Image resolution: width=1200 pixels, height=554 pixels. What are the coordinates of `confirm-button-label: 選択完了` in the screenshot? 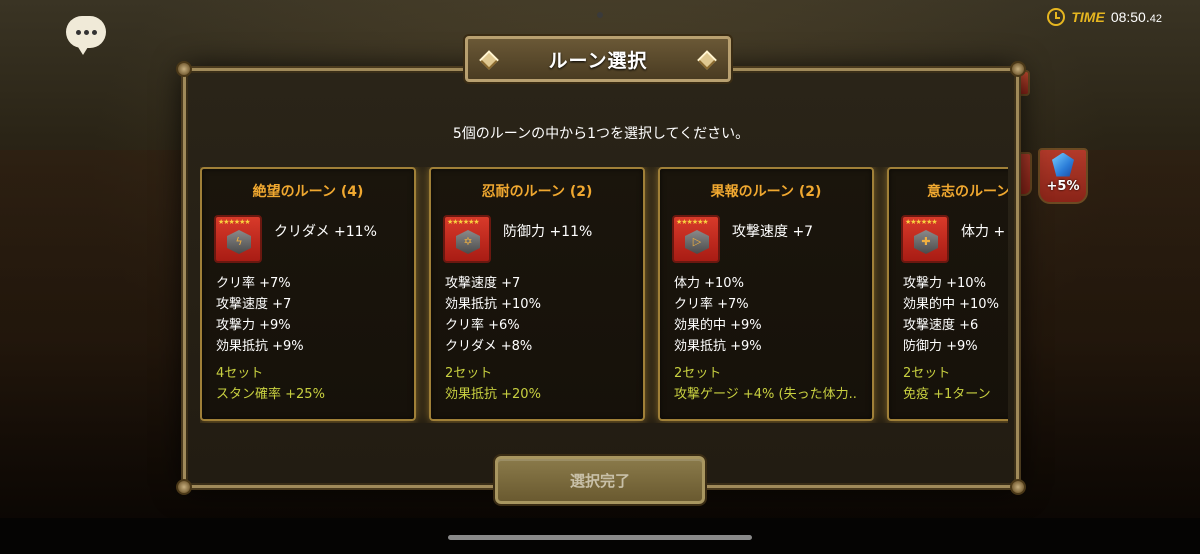 It's located at (599, 480).